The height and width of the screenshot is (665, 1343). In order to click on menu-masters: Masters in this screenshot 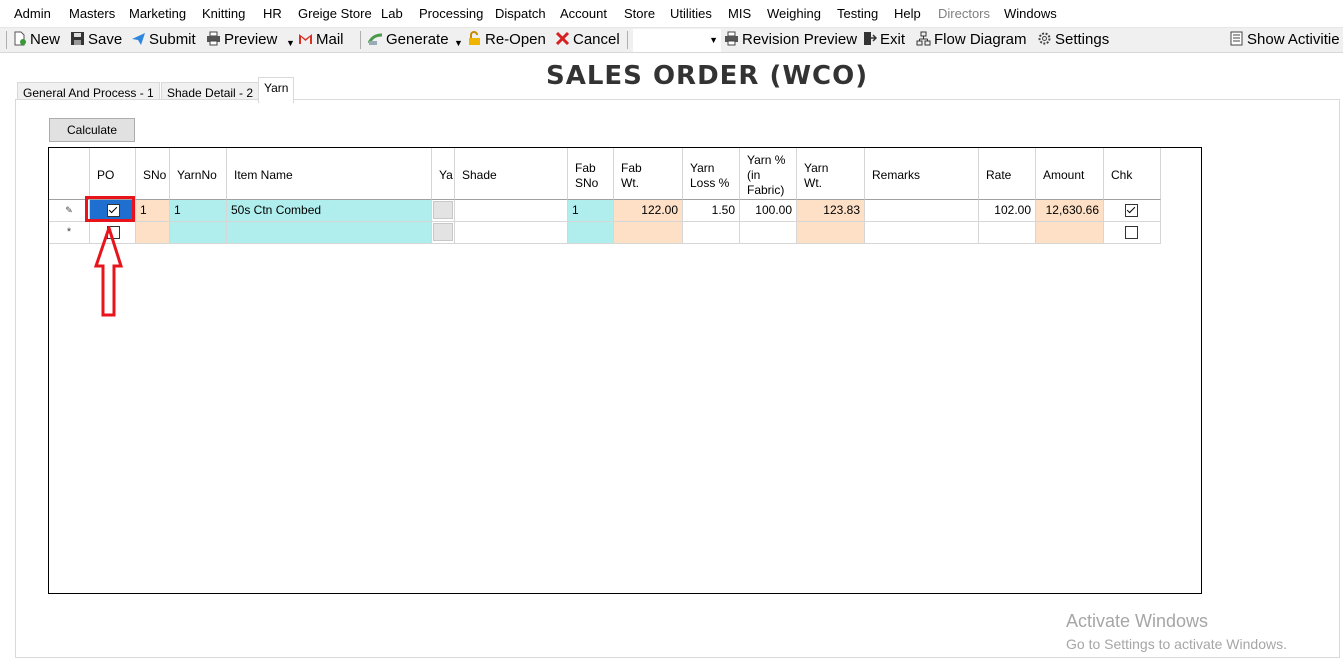, I will do `click(92, 13)`.